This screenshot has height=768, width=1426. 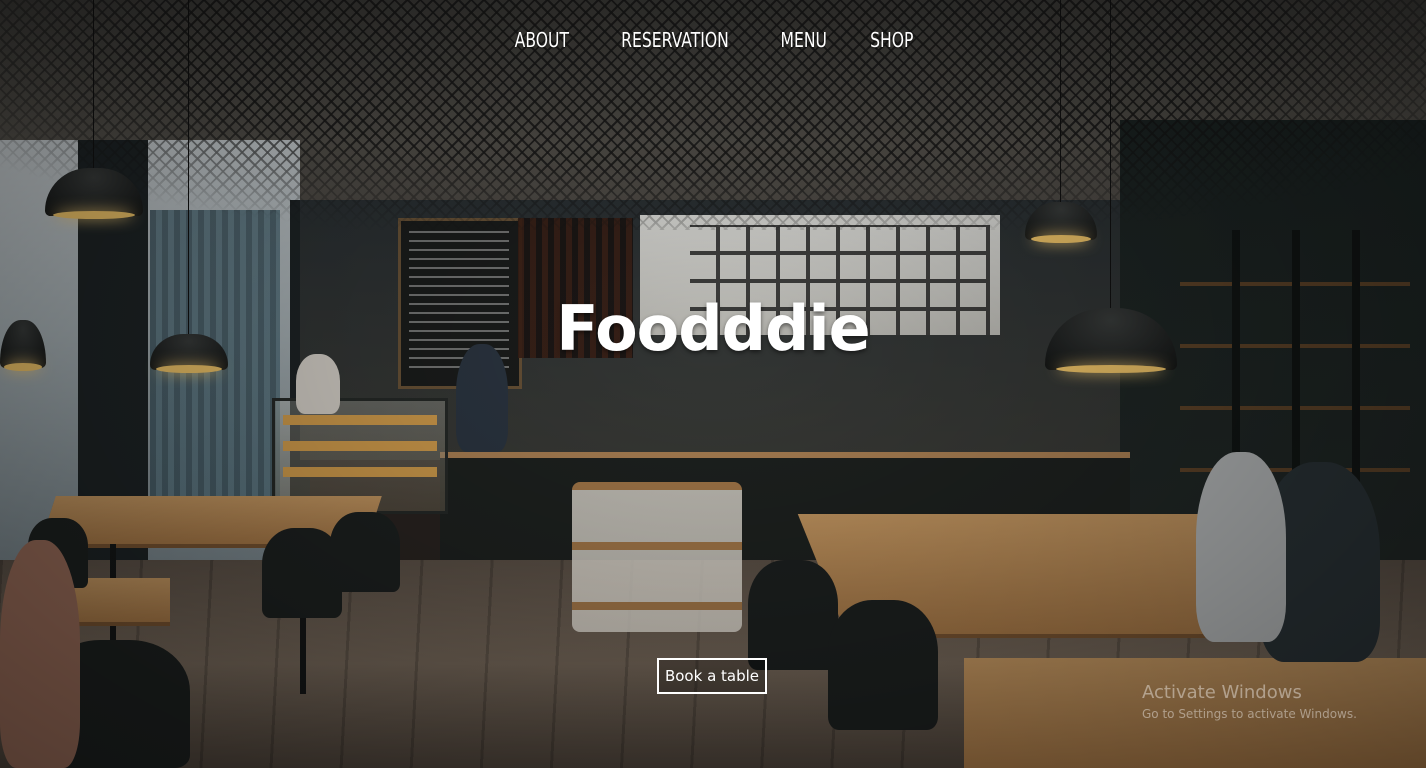 I want to click on nav-item-about: ABOUT, so click(x=541, y=40).